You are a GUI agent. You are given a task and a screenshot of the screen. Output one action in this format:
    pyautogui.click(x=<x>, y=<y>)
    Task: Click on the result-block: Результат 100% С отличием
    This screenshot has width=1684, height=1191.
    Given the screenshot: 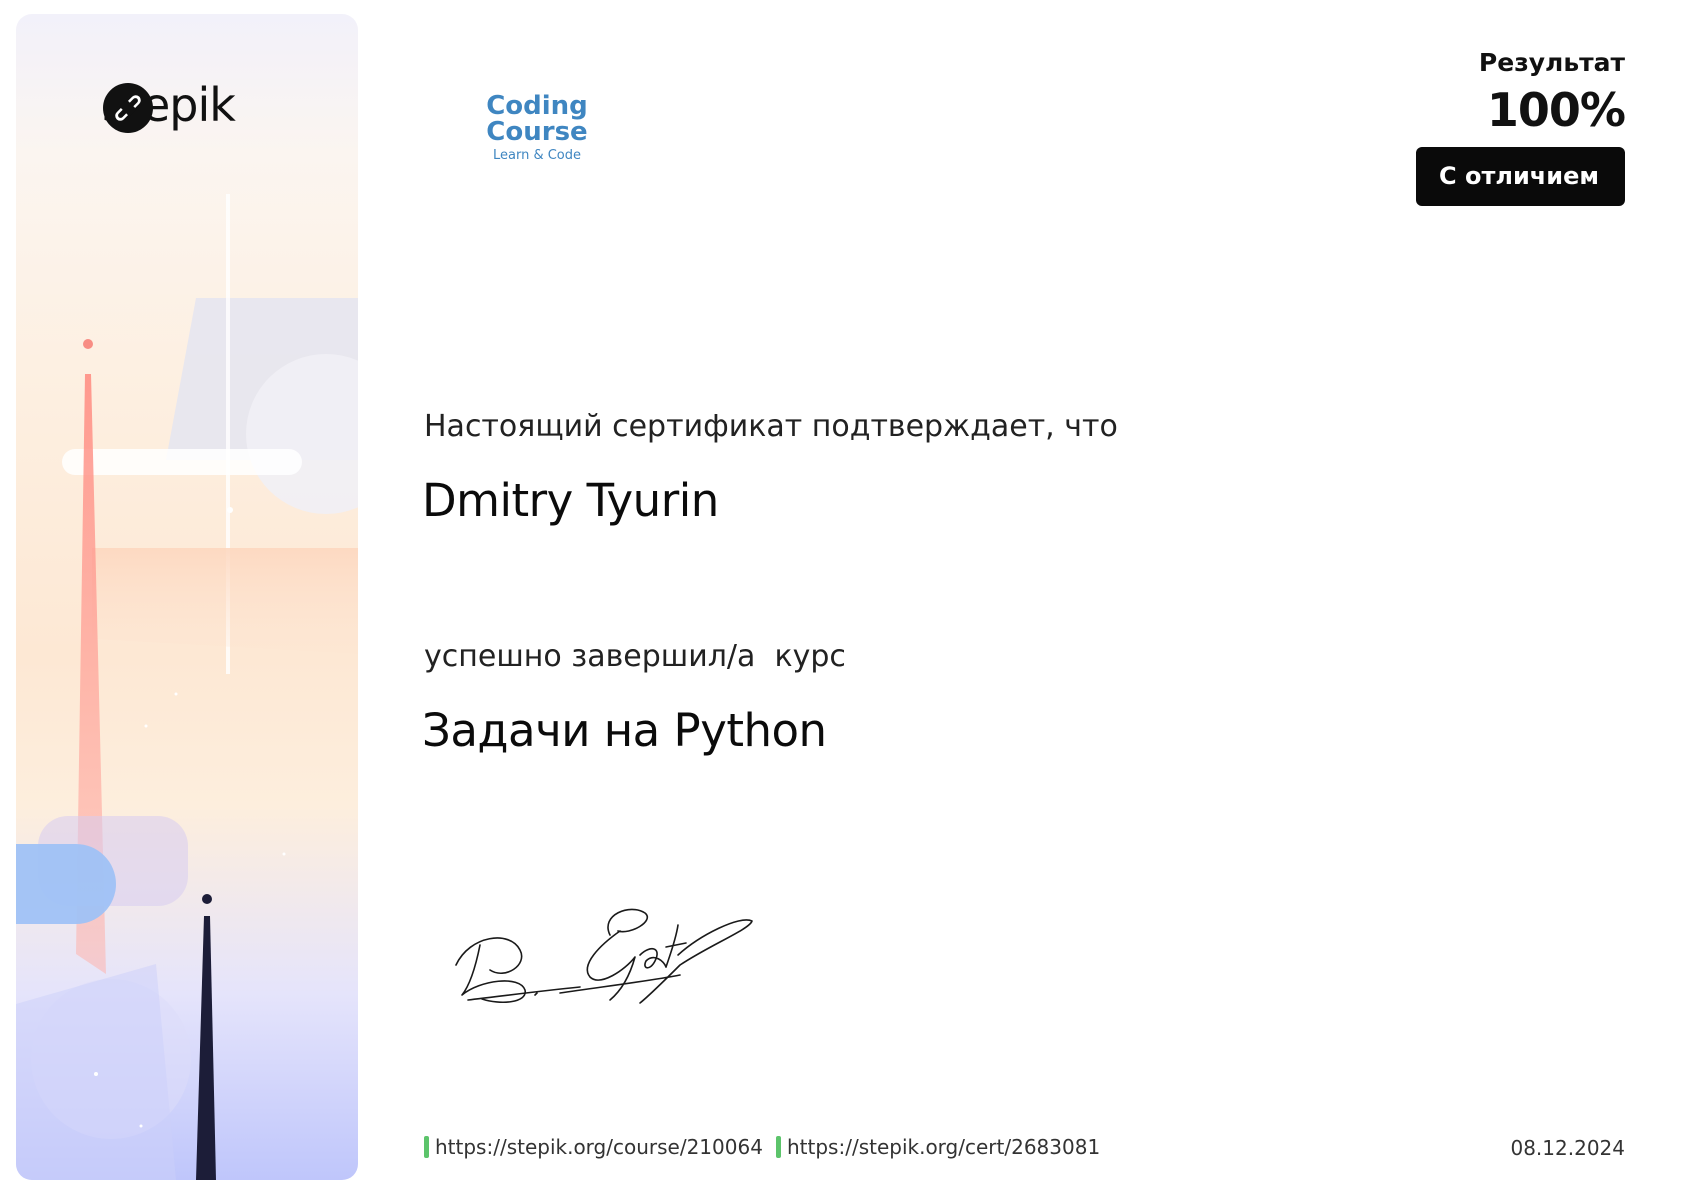 What is the action you would take?
    pyautogui.click(x=1521, y=127)
    